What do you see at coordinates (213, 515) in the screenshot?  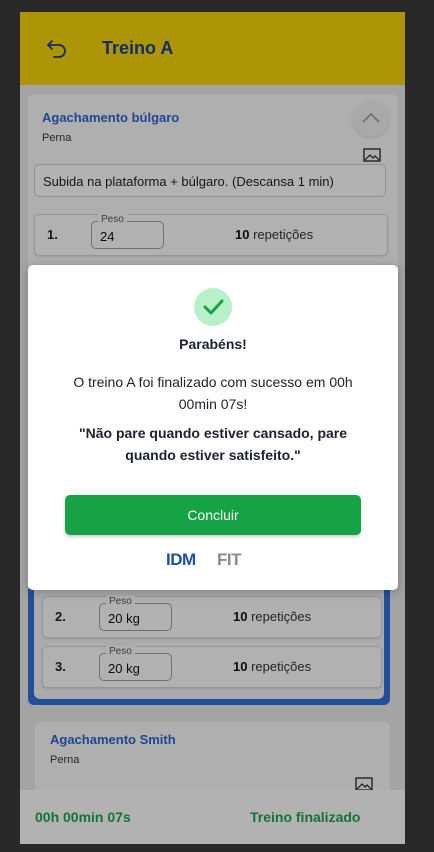 I see `conclude-button: Concluir` at bounding box center [213, 515].